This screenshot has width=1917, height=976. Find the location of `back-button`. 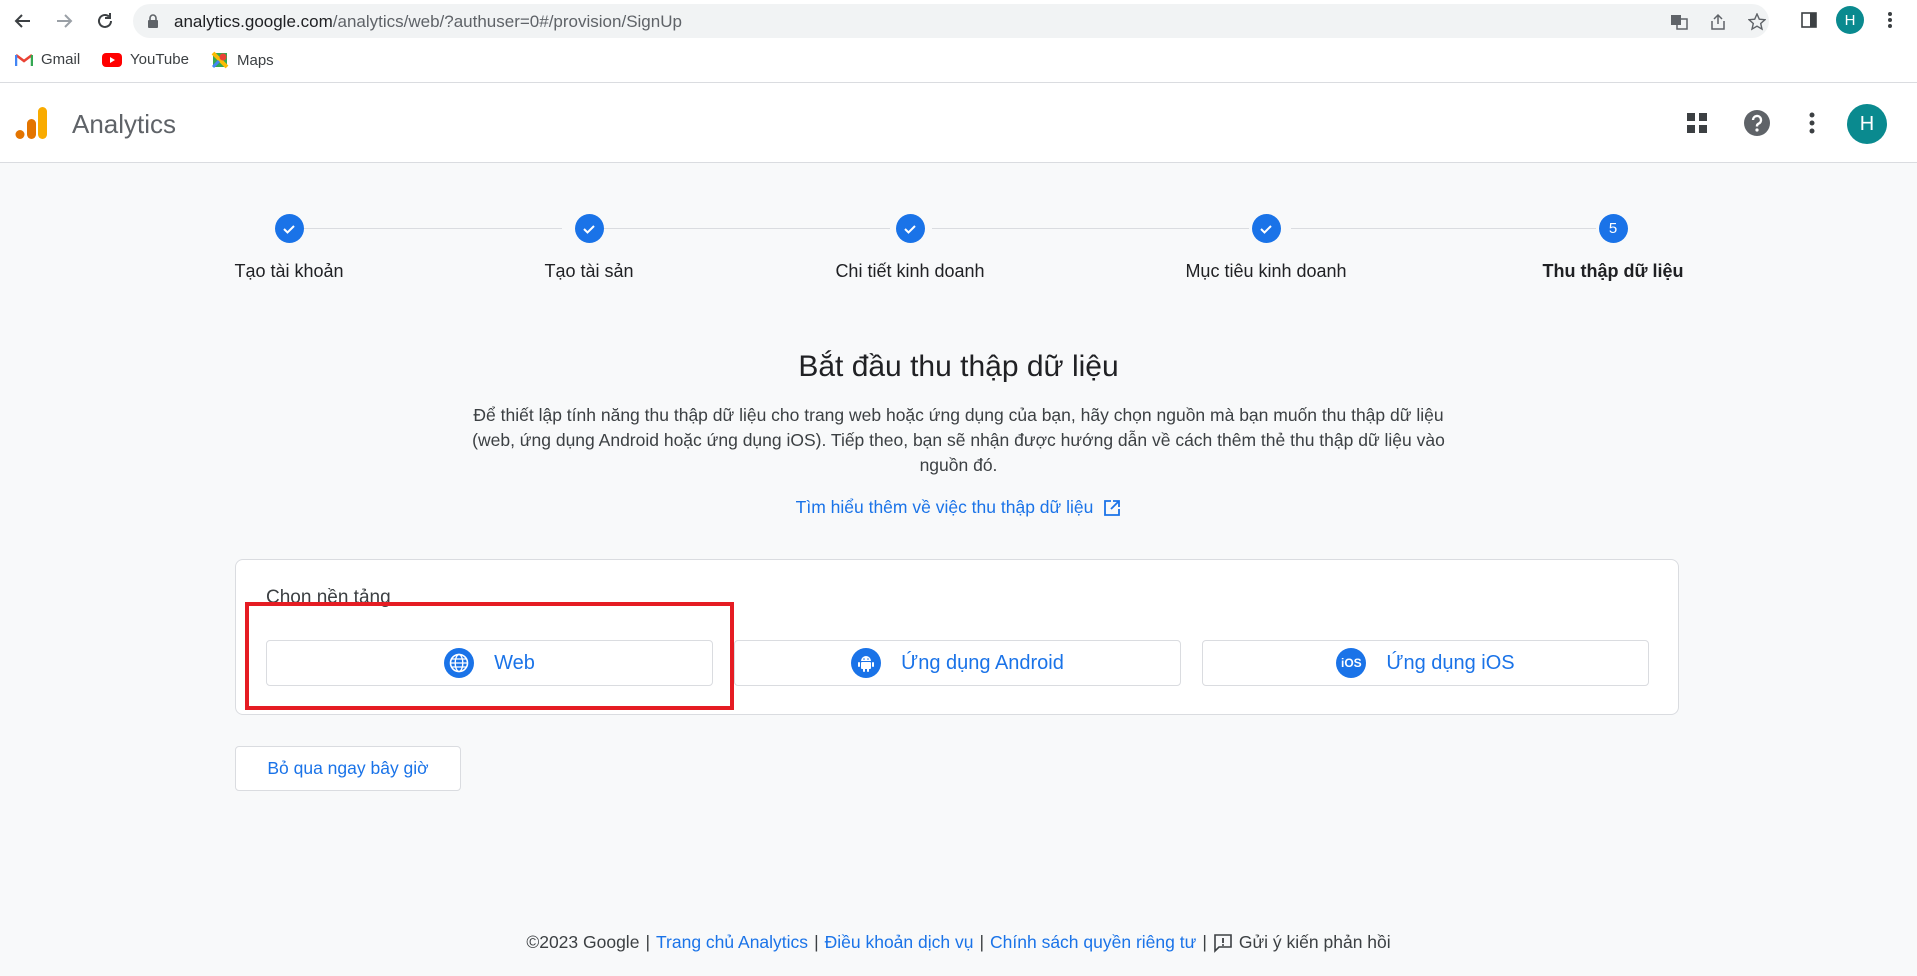

back-button is located at coordinates (23, 21).